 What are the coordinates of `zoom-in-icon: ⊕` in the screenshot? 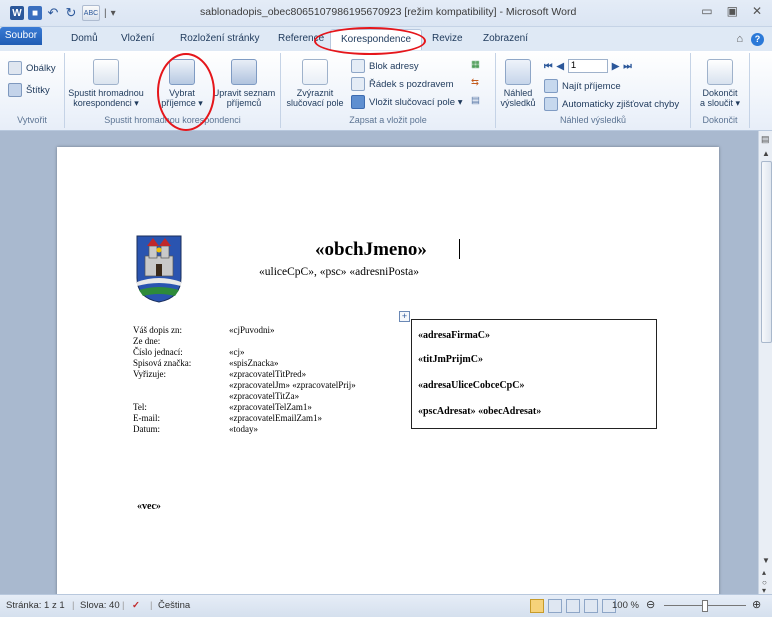 It's located at (756, 604).